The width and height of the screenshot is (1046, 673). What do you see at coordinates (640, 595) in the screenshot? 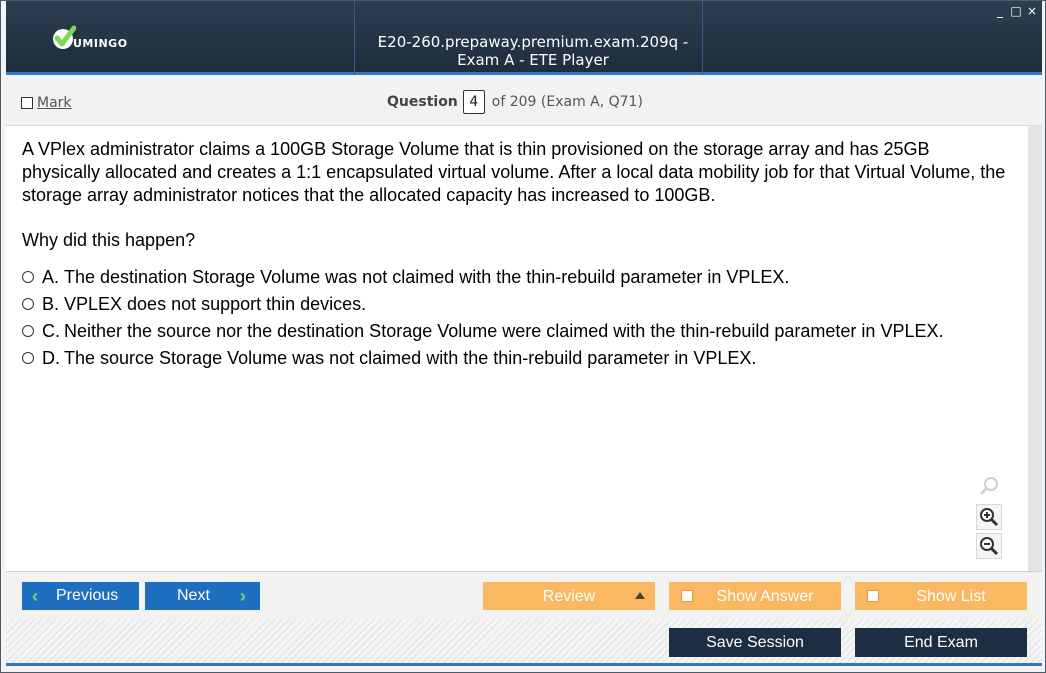
I see `triangle-up-icon` at bounding box center [640, 595].